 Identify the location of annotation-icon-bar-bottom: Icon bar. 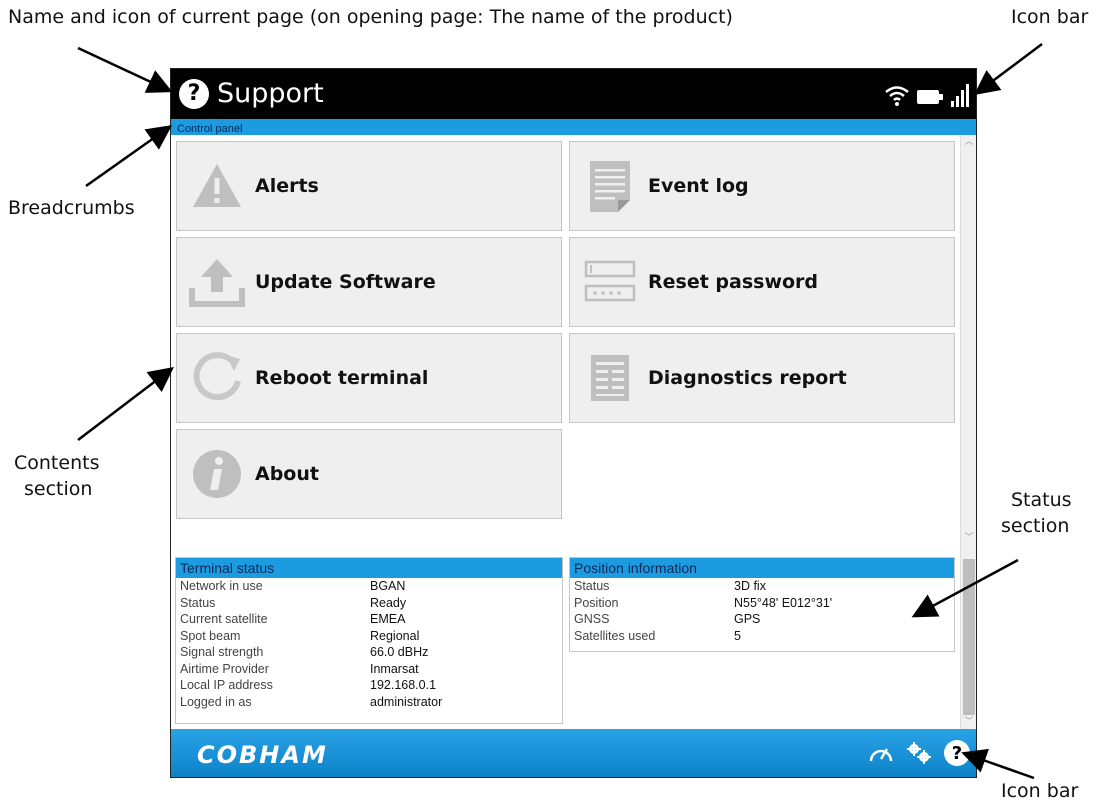
(1040, 791).